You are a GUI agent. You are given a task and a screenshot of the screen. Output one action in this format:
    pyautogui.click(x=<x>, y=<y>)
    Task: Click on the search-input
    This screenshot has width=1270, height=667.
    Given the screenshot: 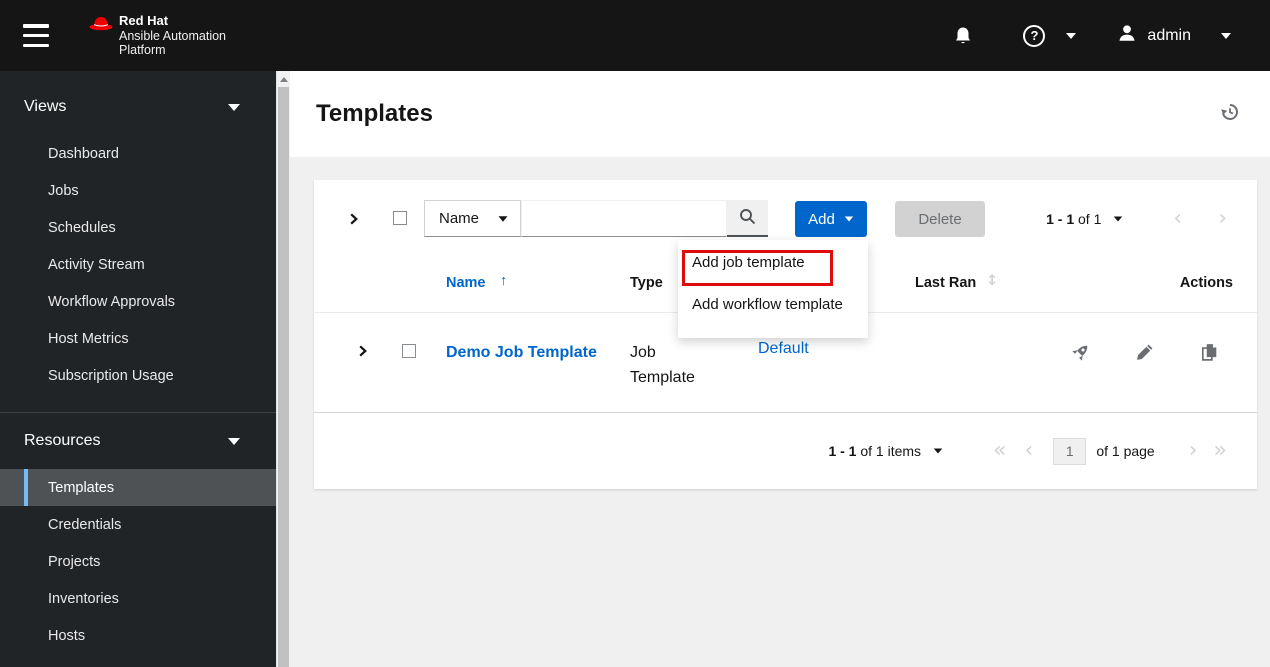 What is the action you would take?
    pyautogui.click(x=624, y=218)
    